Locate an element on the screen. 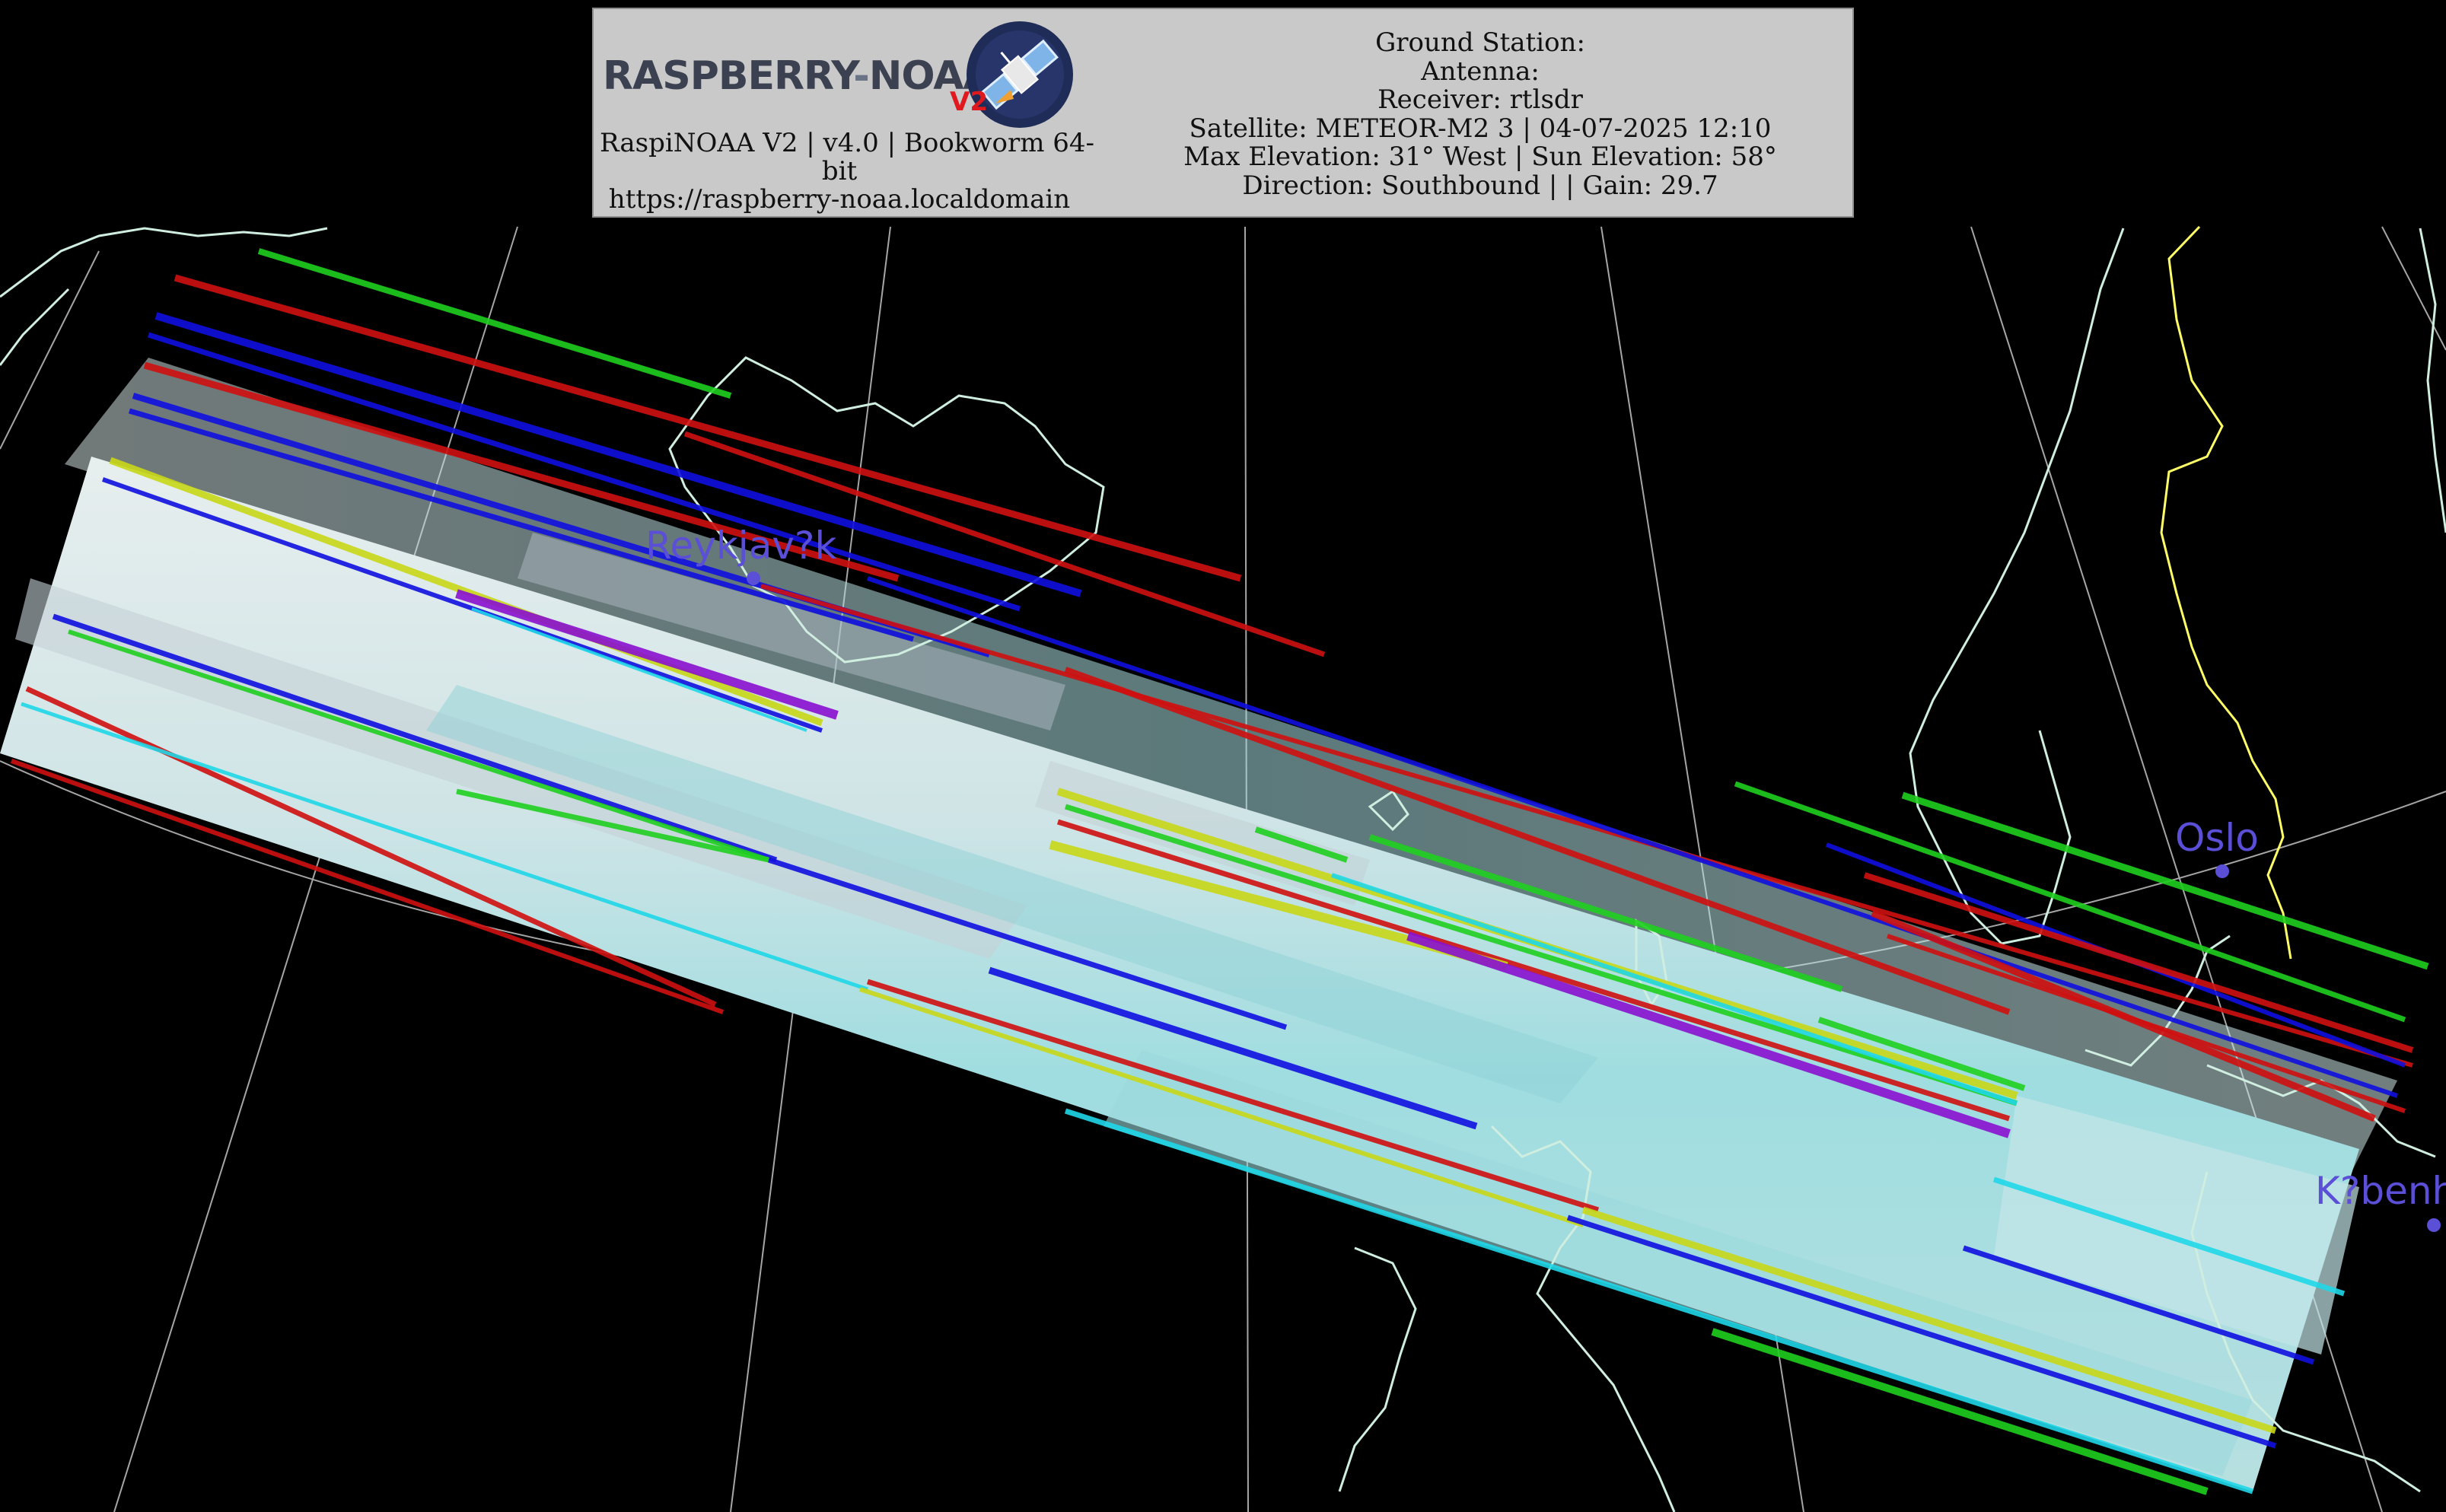  software-version: RaspiNOAA V2 | v4.0 | Bookworm 64- is located at coordinates (847, 143).